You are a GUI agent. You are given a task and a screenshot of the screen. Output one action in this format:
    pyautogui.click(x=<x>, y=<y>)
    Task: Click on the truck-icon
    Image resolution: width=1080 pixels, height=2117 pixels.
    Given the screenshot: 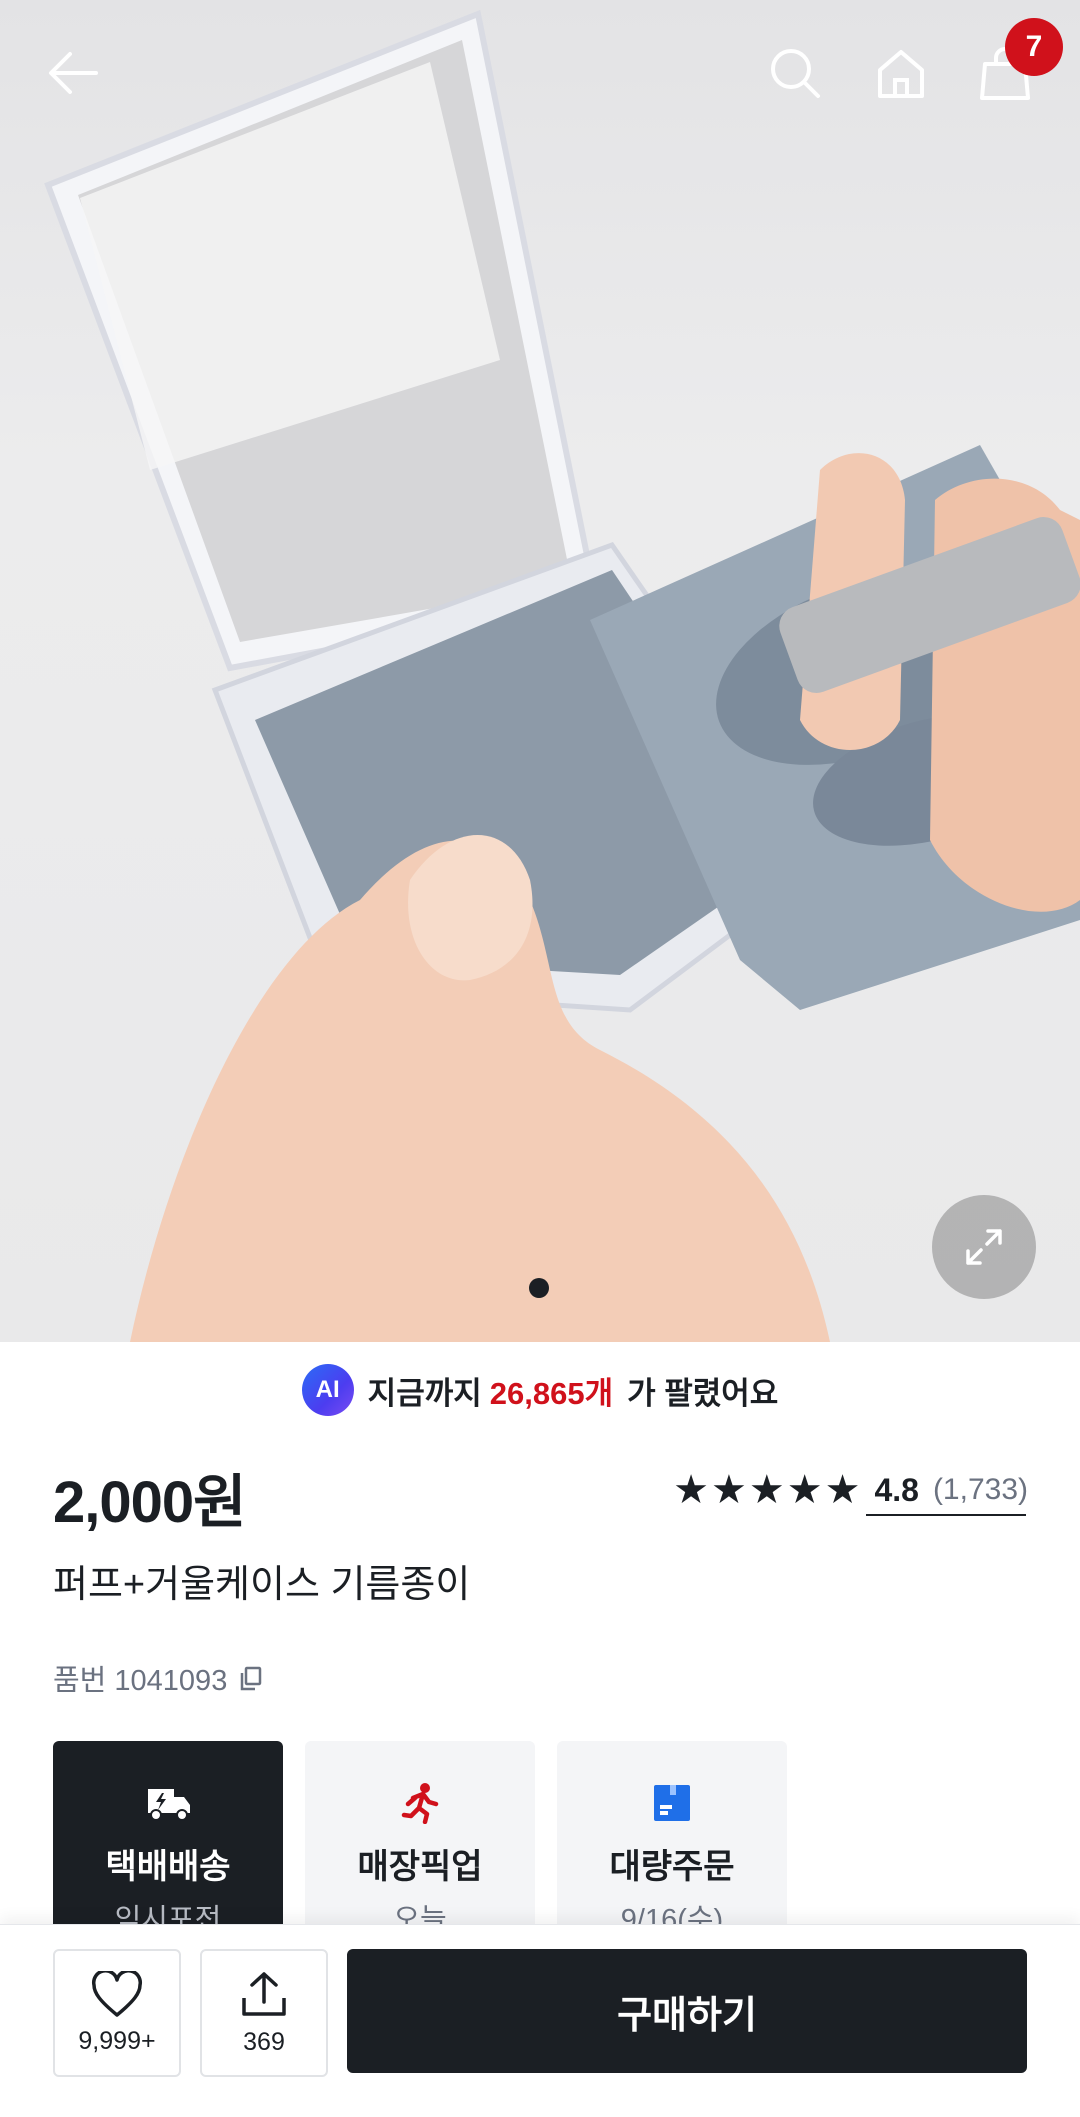 What is the action you would take?
    pyautogui.click(x=169, y=1805)
    